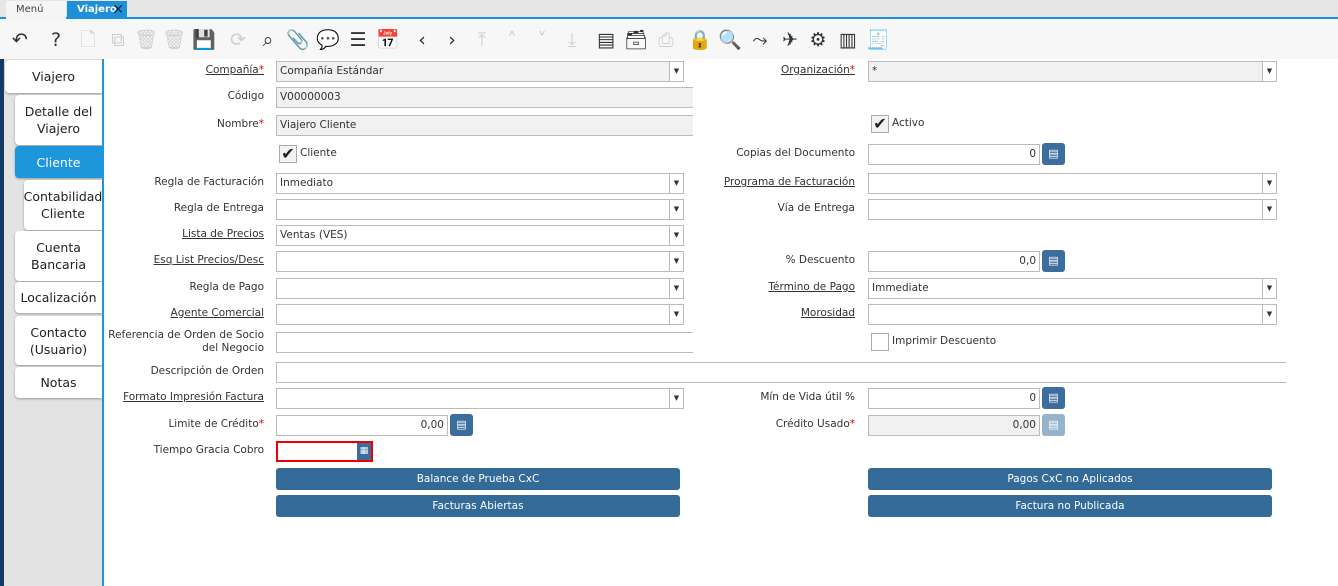 This screenshot has width=1338, height=586. What do you see at coordinates (58, 256) in the screenshot?
I see `side-tab-cuenta-bancaria: Cuenta Bancaria` at bounding box center [58, 256].